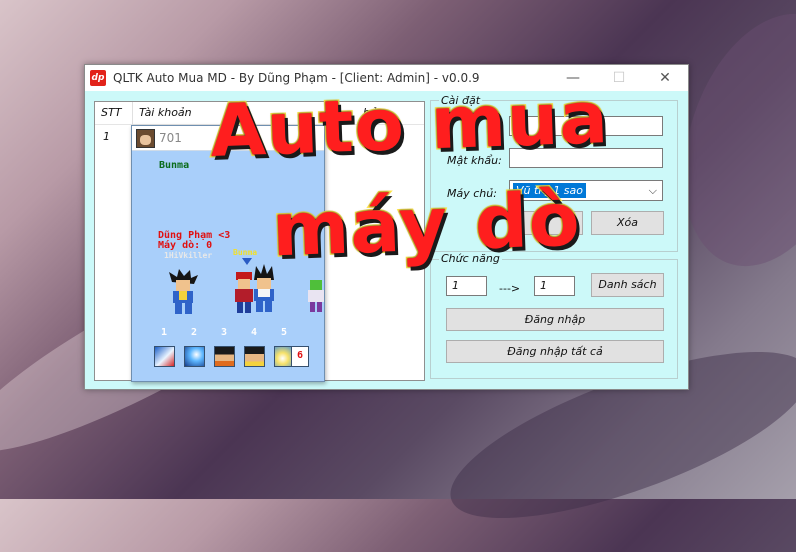  I want to click on skill-slot-number: 2, so click(194, 332).